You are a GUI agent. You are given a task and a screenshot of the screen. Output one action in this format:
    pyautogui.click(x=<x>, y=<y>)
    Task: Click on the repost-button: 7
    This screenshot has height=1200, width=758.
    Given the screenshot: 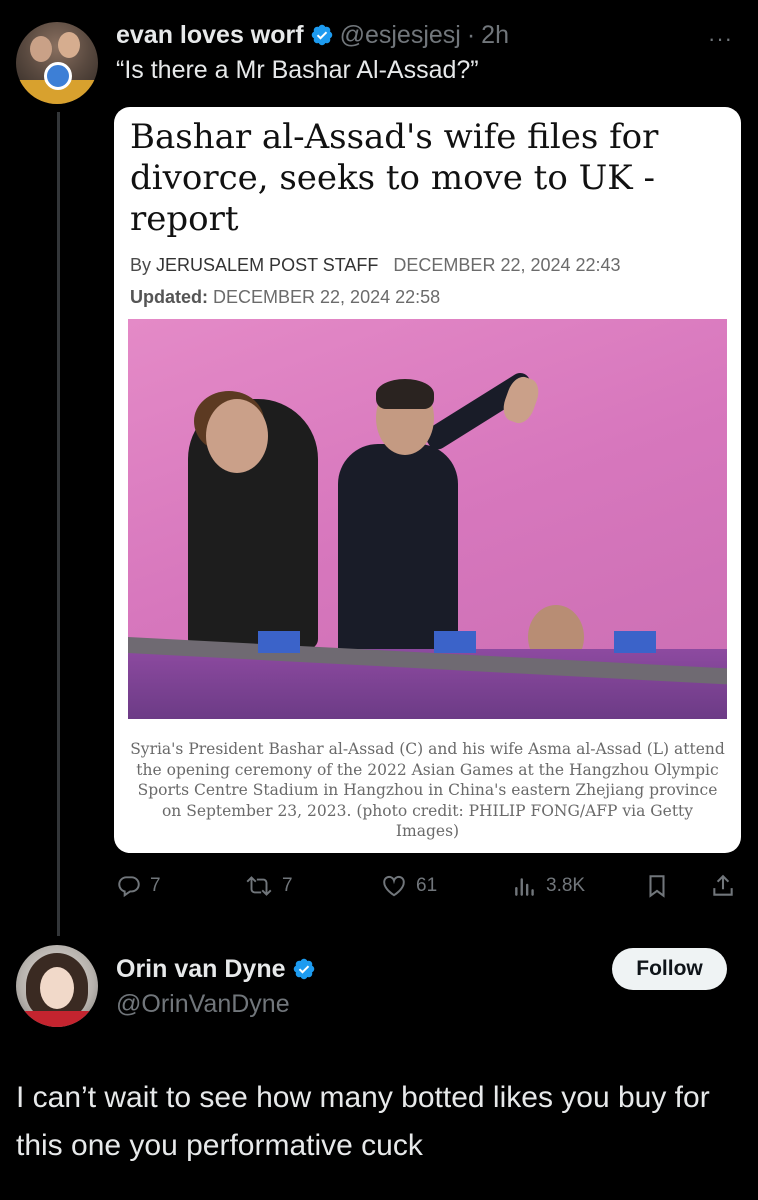 What is the action you would take?
    pyautogui.click(x=268, y=886)
    